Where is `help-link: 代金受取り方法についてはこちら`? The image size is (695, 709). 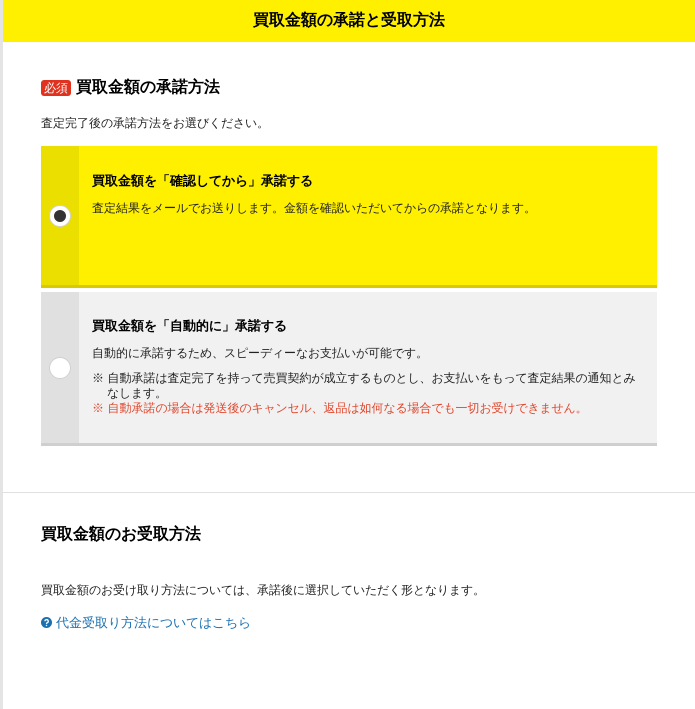 help-link: 代金受取り方法についてはこちら is located at coordinates (146, 622).